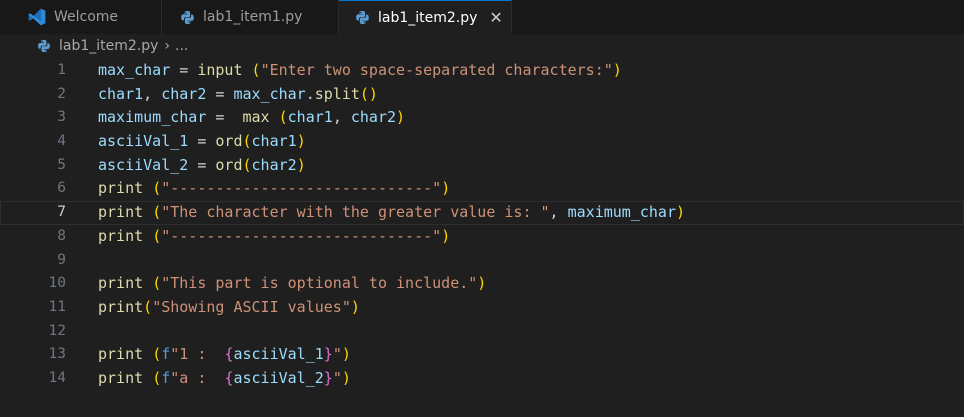 The height and width of the screenshot is (417, 964). Describe the element at coordinates (61, 141) in the screenshot. I see `line-number: 4` at that location.